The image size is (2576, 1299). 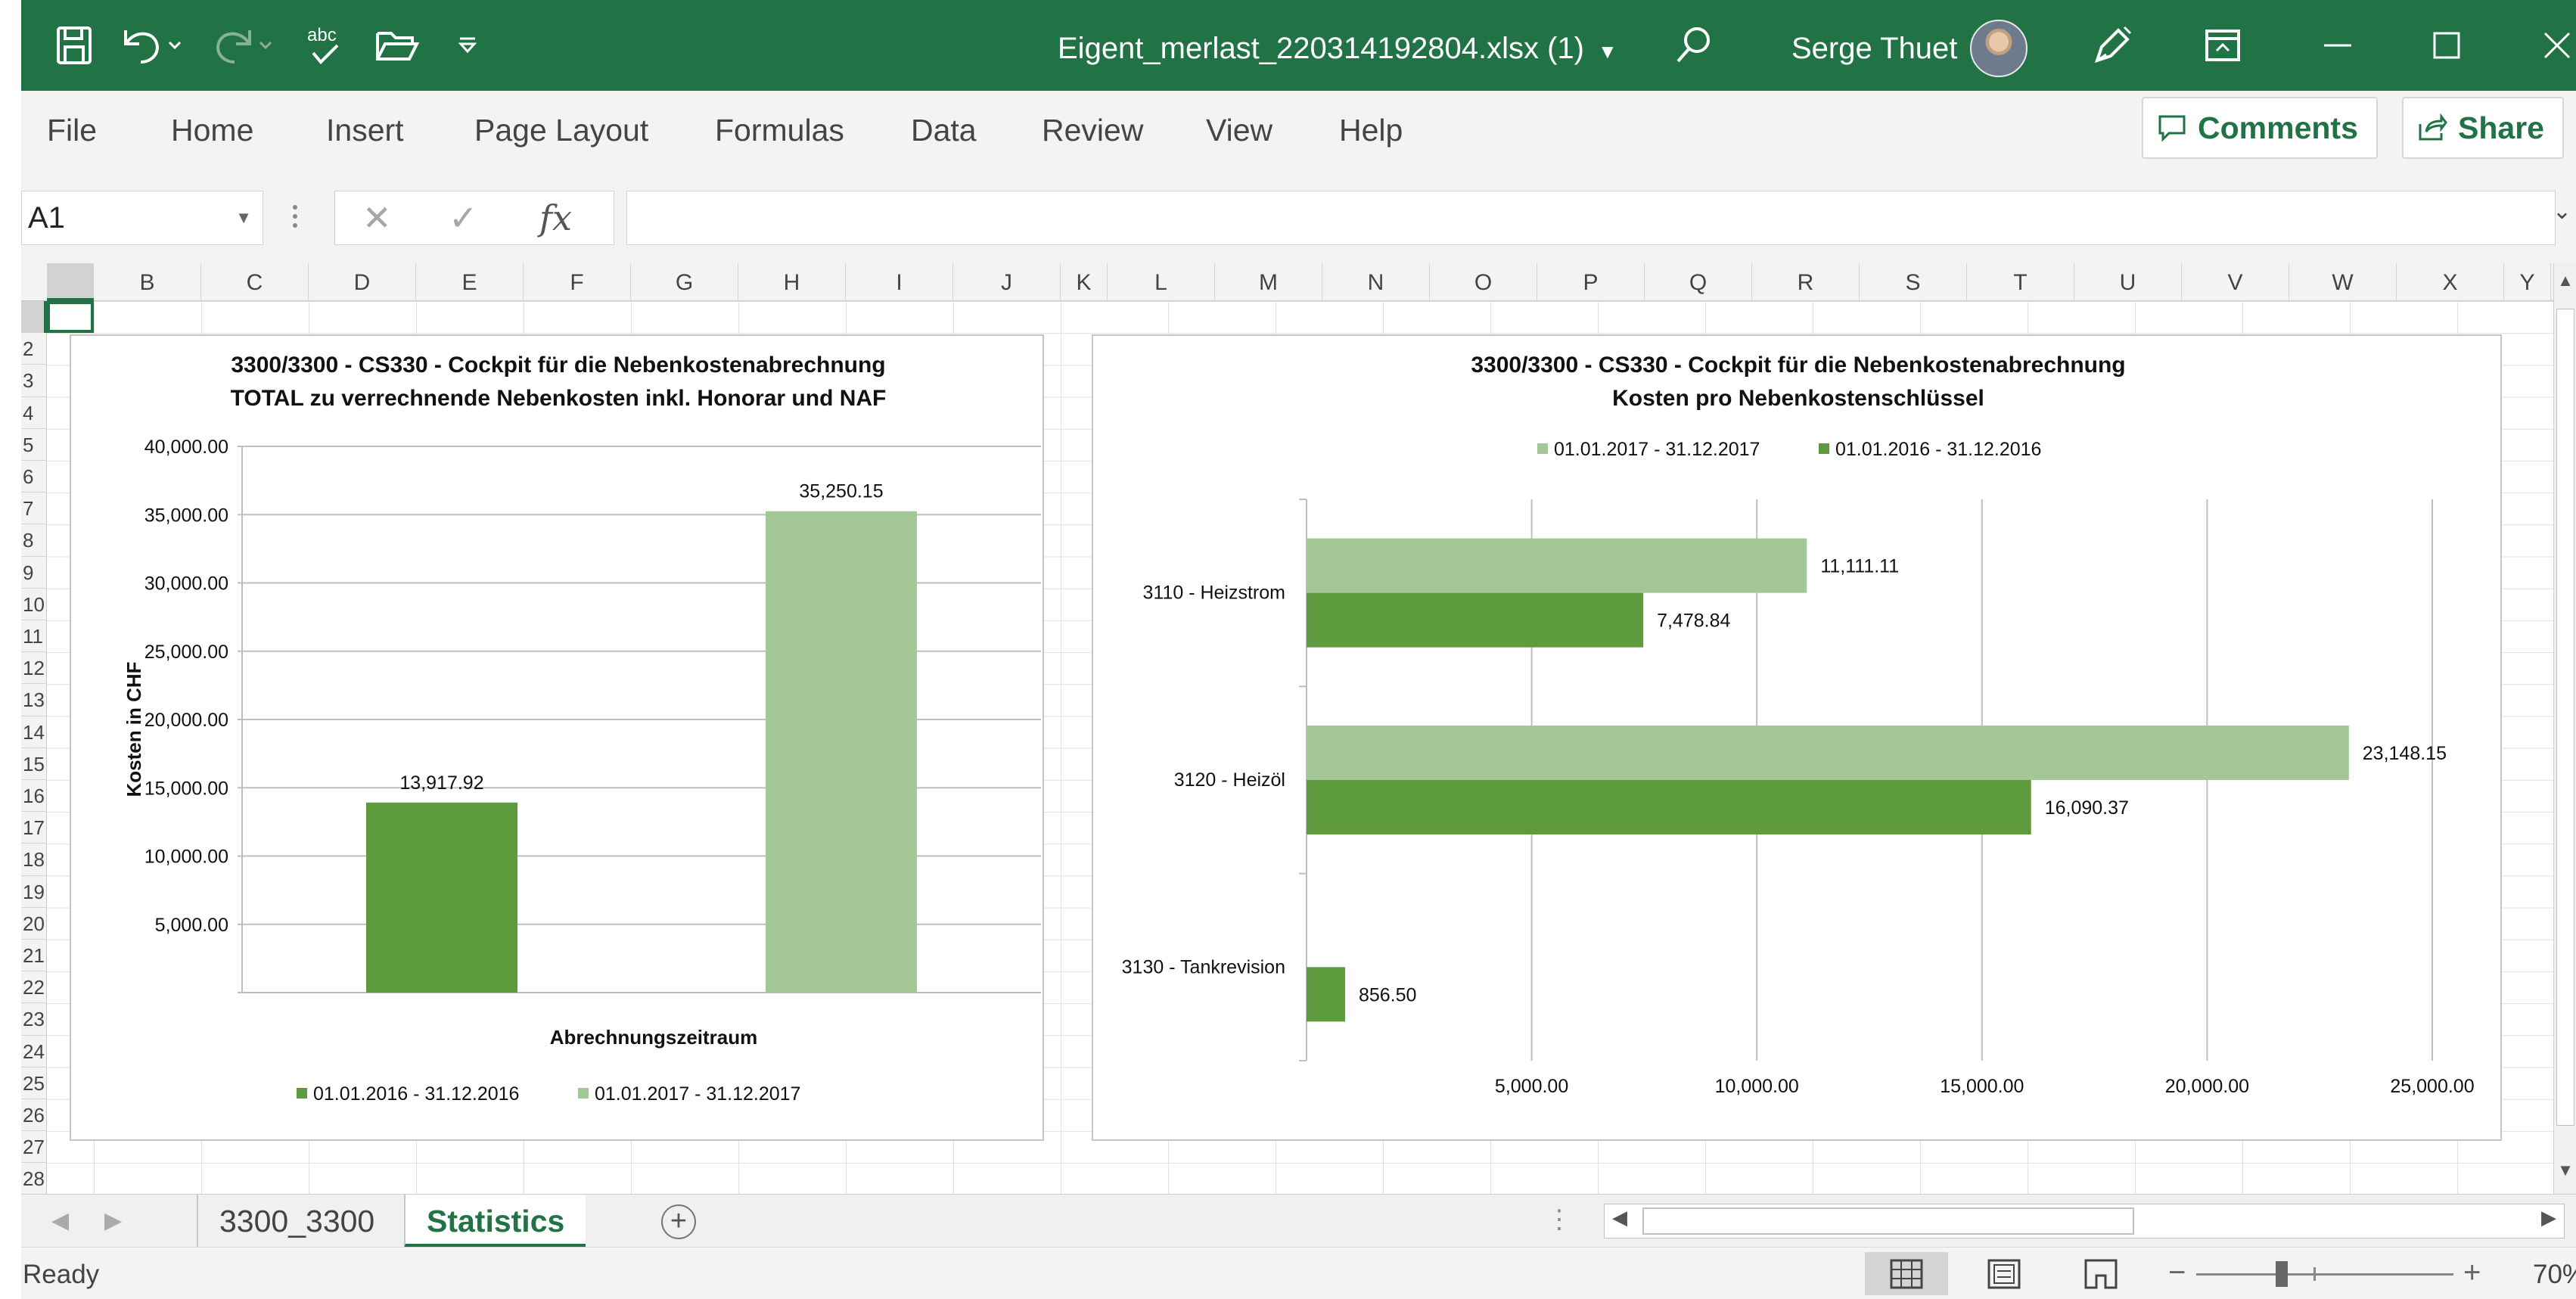 What do you see at coordinates (944, 130) in the screenshot?
I see `tab-data: Data` at bounding box center [944, 130].